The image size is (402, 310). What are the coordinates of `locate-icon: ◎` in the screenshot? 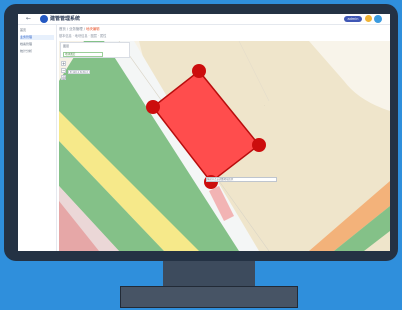 It's located at (63, 77).